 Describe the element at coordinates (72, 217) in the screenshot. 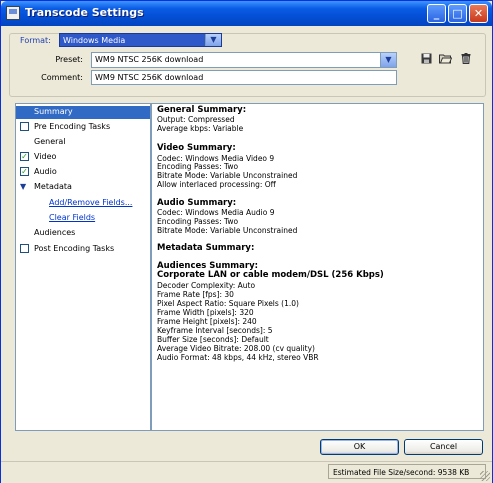

I see `clear-fields-link: Clear Fields` at that location.